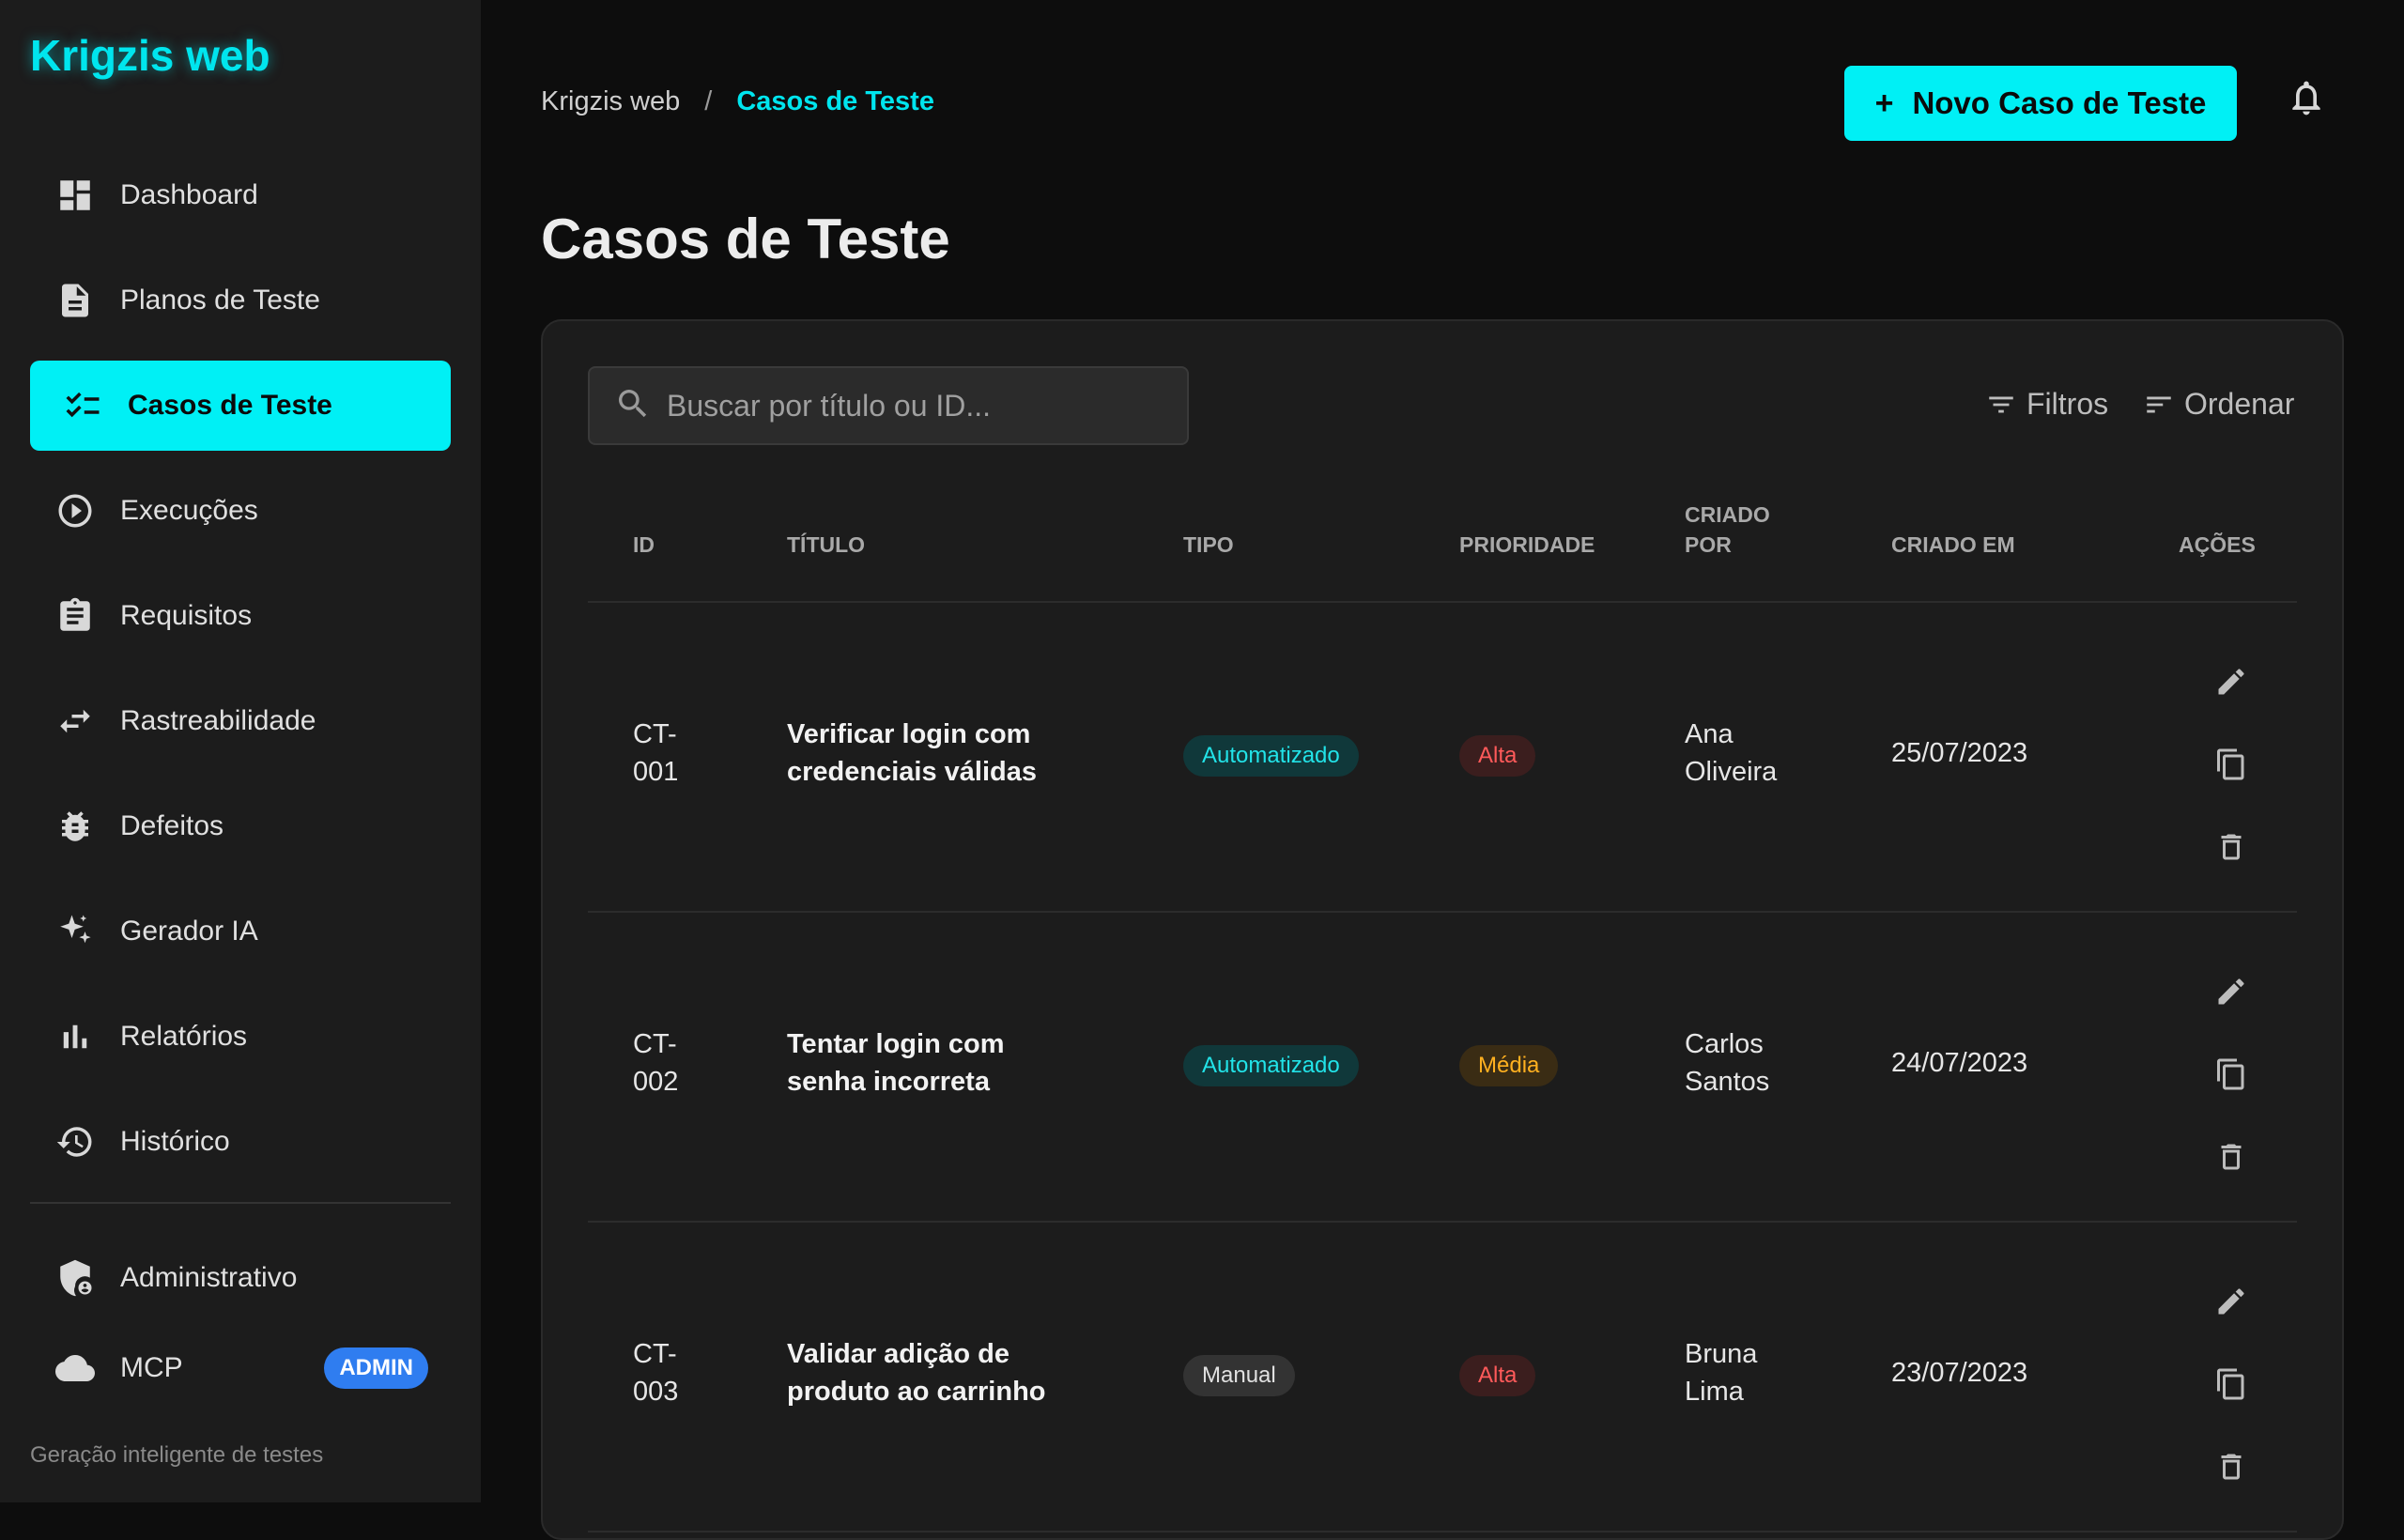  Describe the element at coordinates (240, 1142) in the screenshot. I see `sidebar-item-historico: Histórico` at that location.